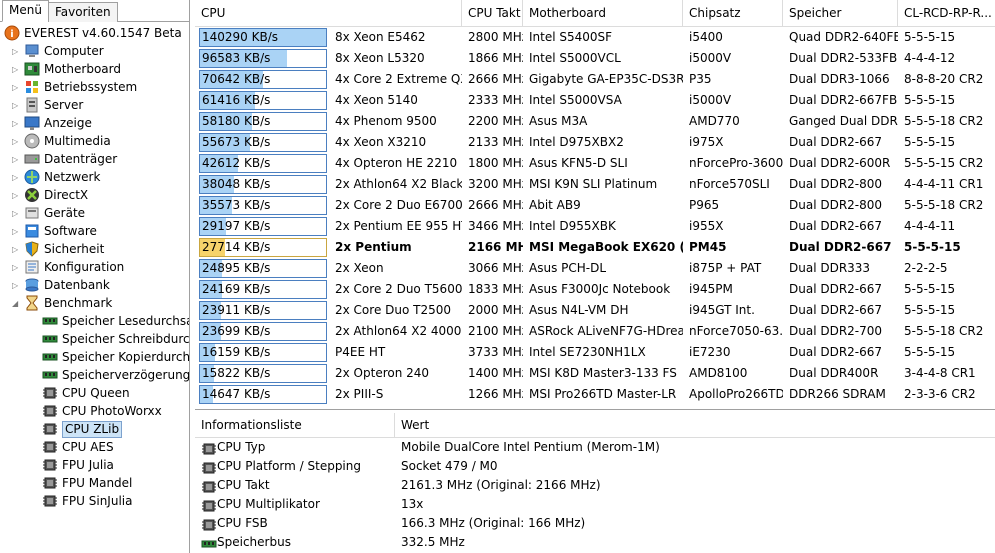 The width and height of the screenshot is (995, 553). I want to click on tree-item-anzeige: ▷ Anzeige, so click(94, 123).